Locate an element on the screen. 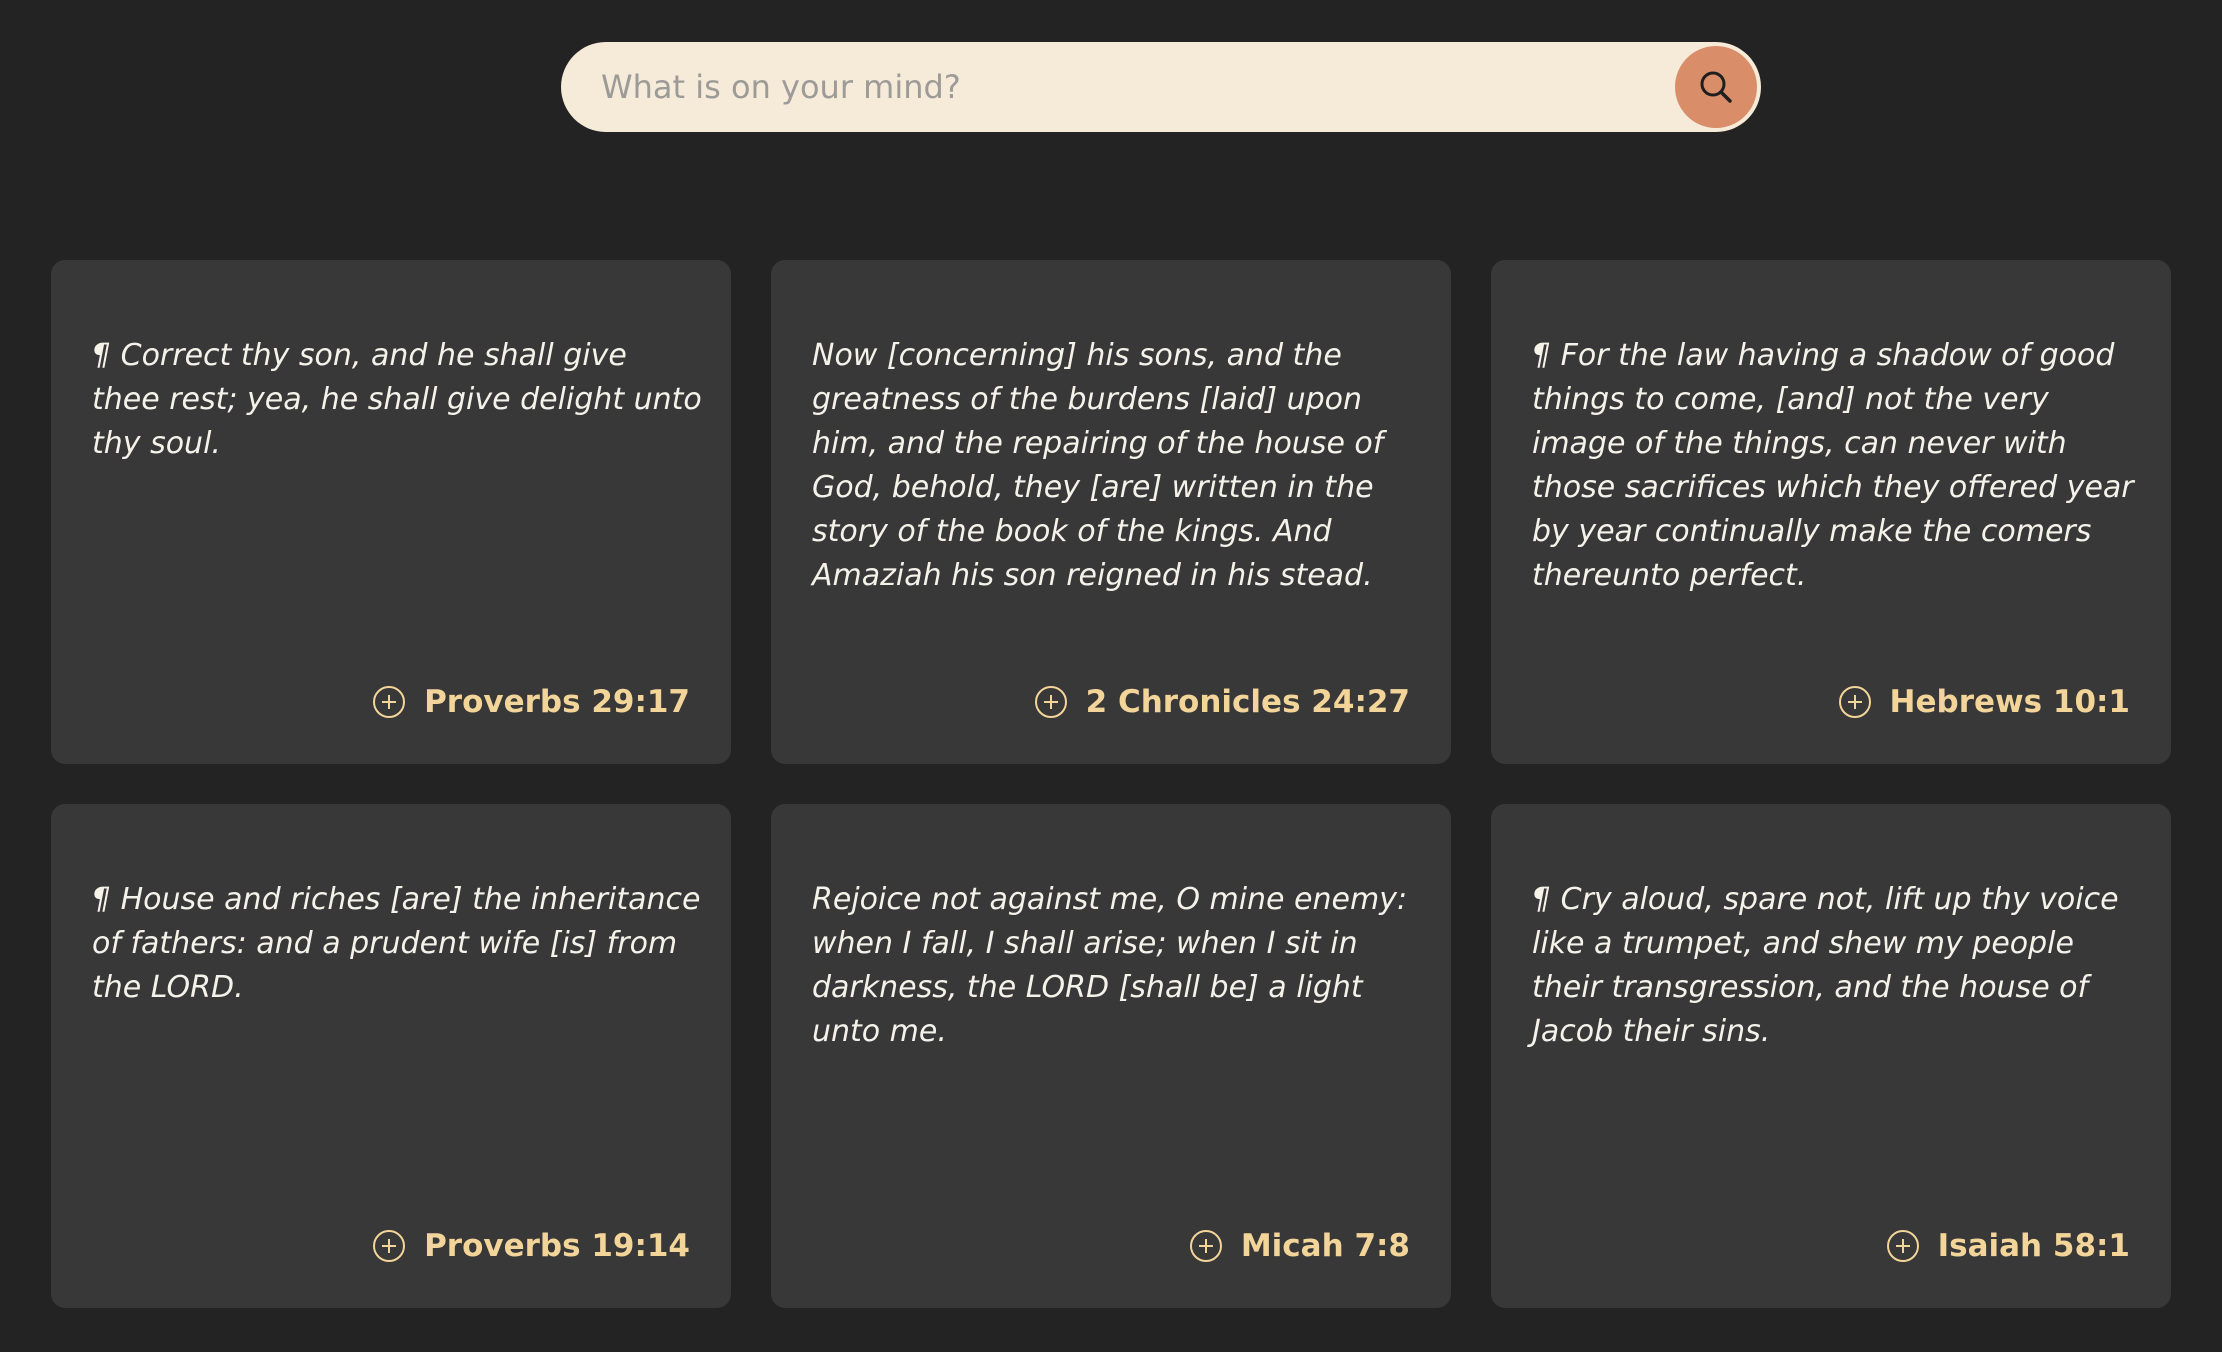 The height and width of the screenshot is (1352, 2222). add-verse-button: Micah 7:8 is located at coordinates (1299, 1246).